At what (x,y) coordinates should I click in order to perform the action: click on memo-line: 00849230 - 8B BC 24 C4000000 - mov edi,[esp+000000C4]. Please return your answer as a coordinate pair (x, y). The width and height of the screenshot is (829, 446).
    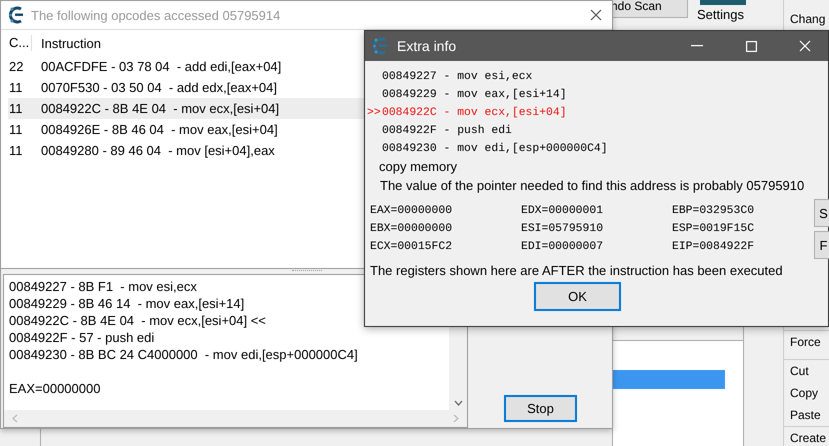
    Looking at the image, I should click on (184, 354).